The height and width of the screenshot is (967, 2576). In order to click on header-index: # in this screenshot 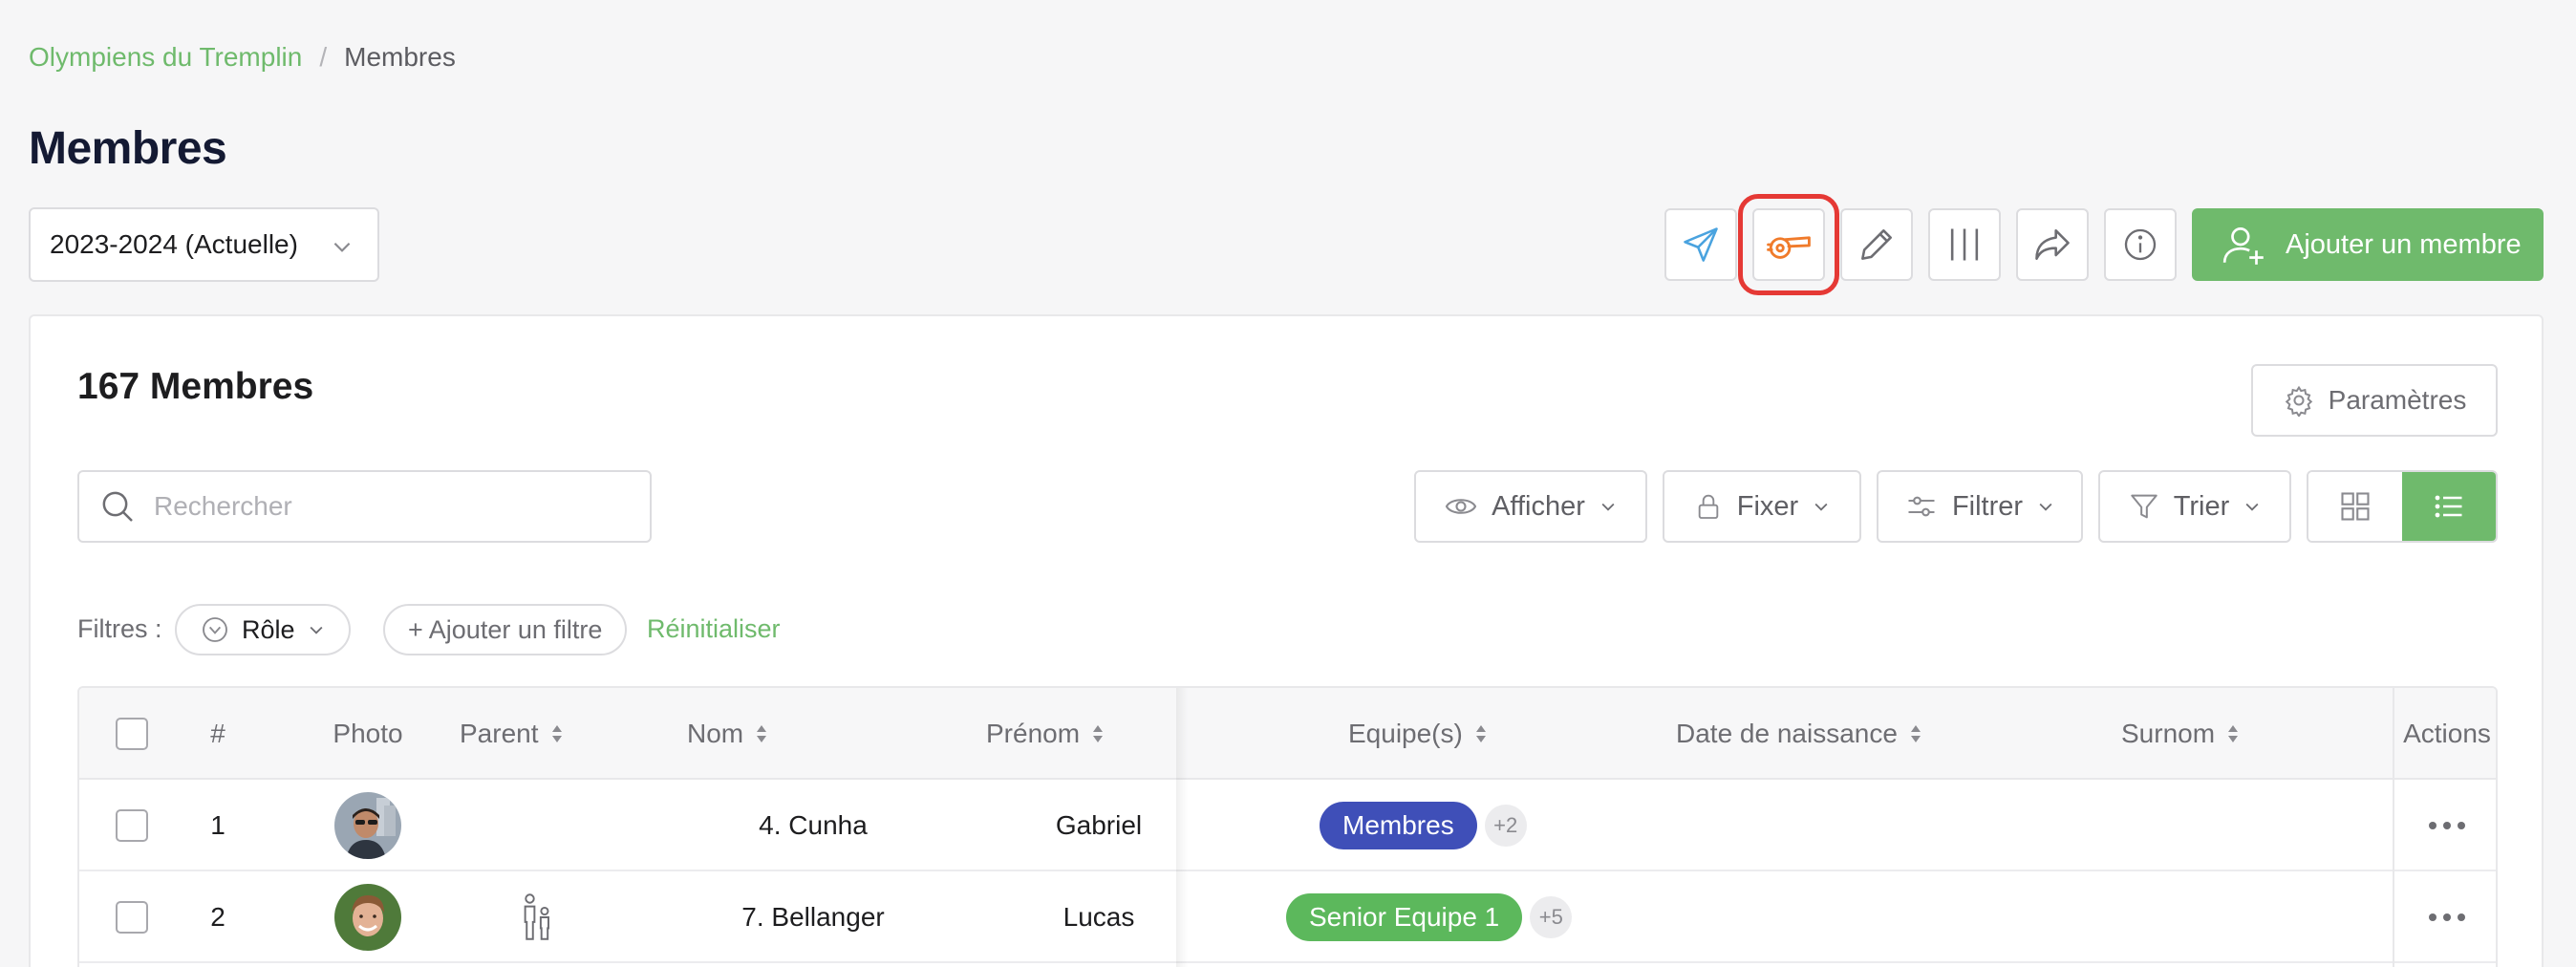, I will do `click(217, 734)`.